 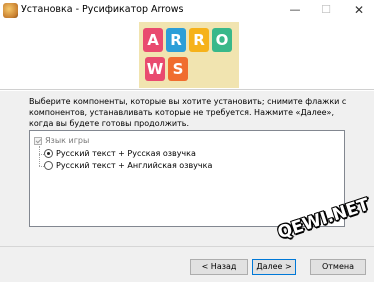 I want to click on logo-tile: S, so click(x=178, y=69).